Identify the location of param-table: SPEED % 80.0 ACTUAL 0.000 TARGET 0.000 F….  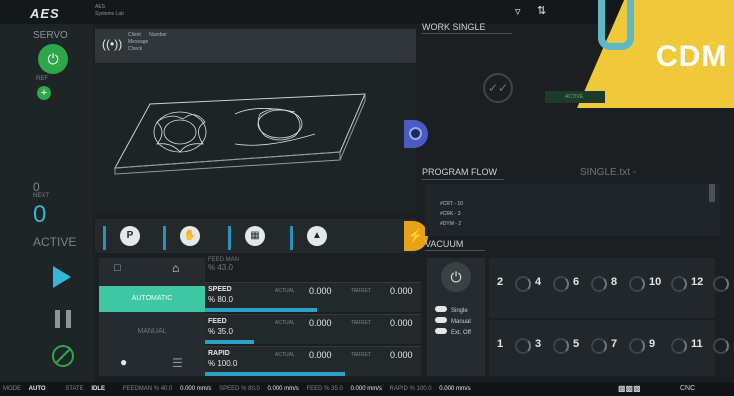
(313, 330).